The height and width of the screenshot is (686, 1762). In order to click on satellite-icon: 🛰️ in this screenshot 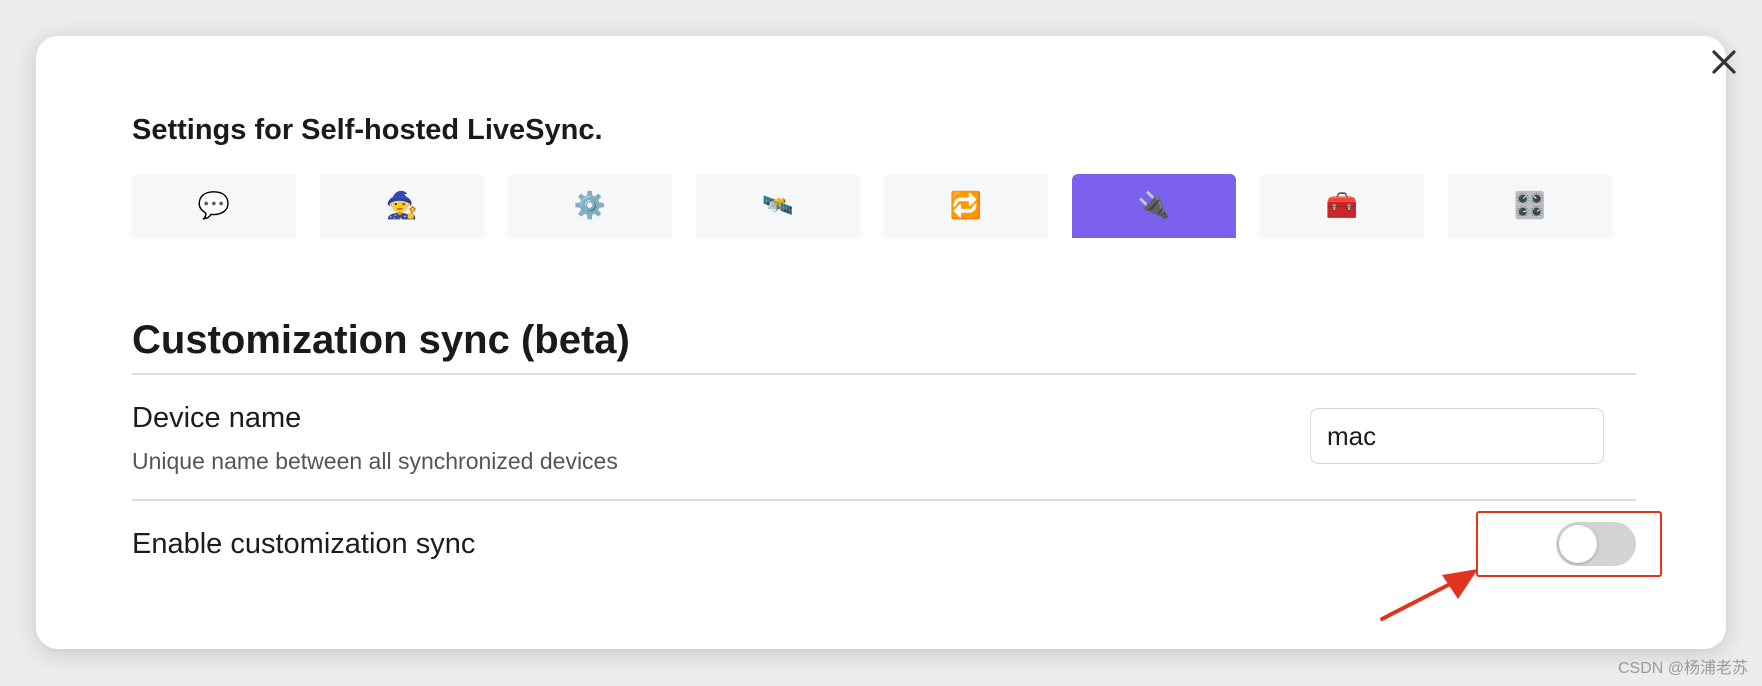, I will do `click(778, 206)`.